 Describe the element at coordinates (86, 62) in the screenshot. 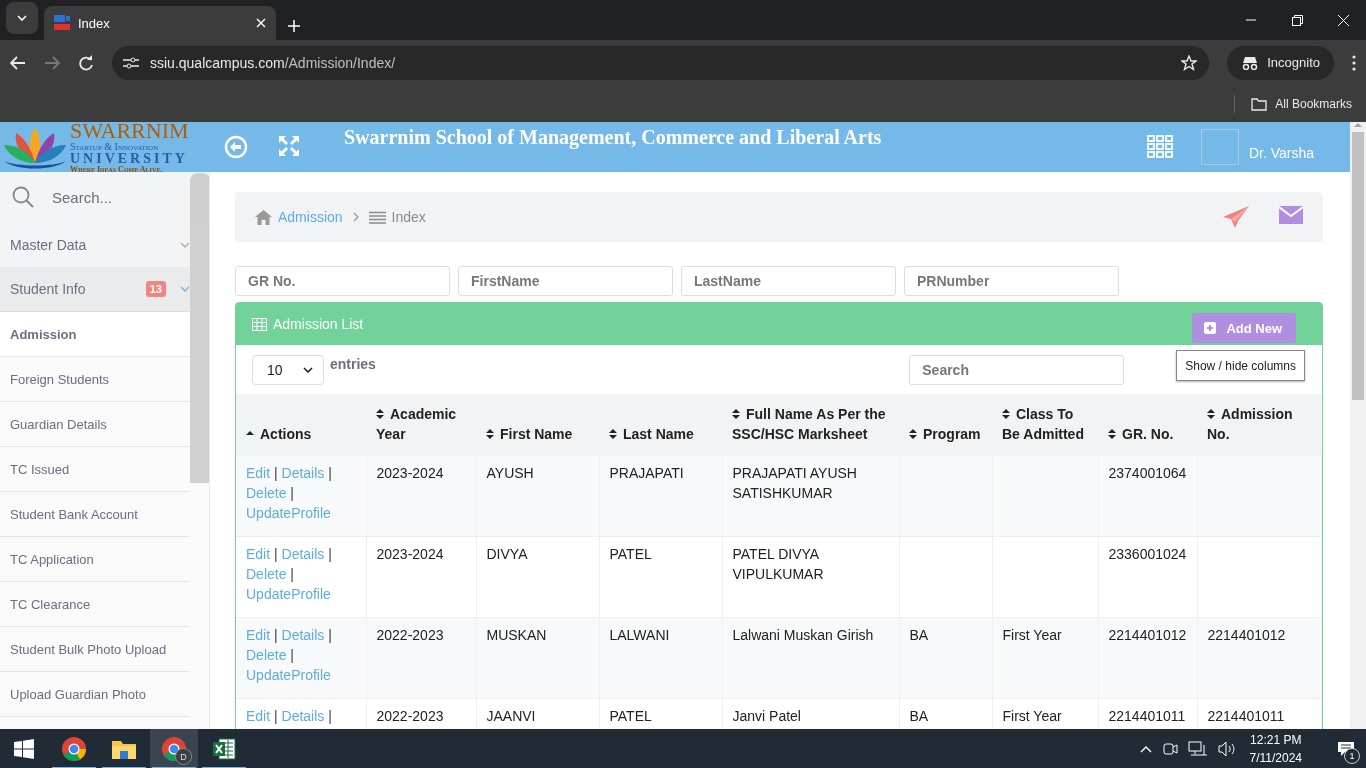

I see `reload-icon` at that location.